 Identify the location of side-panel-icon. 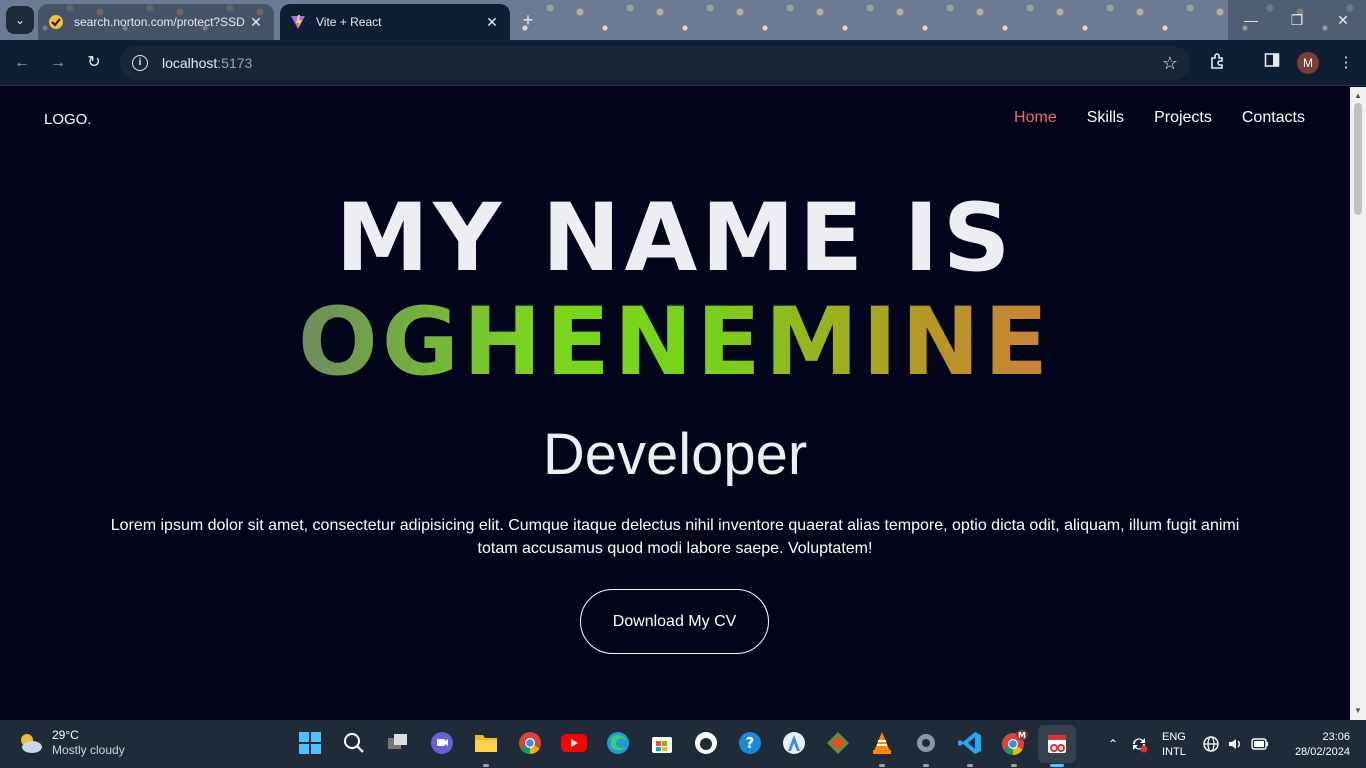
(1272, 63).